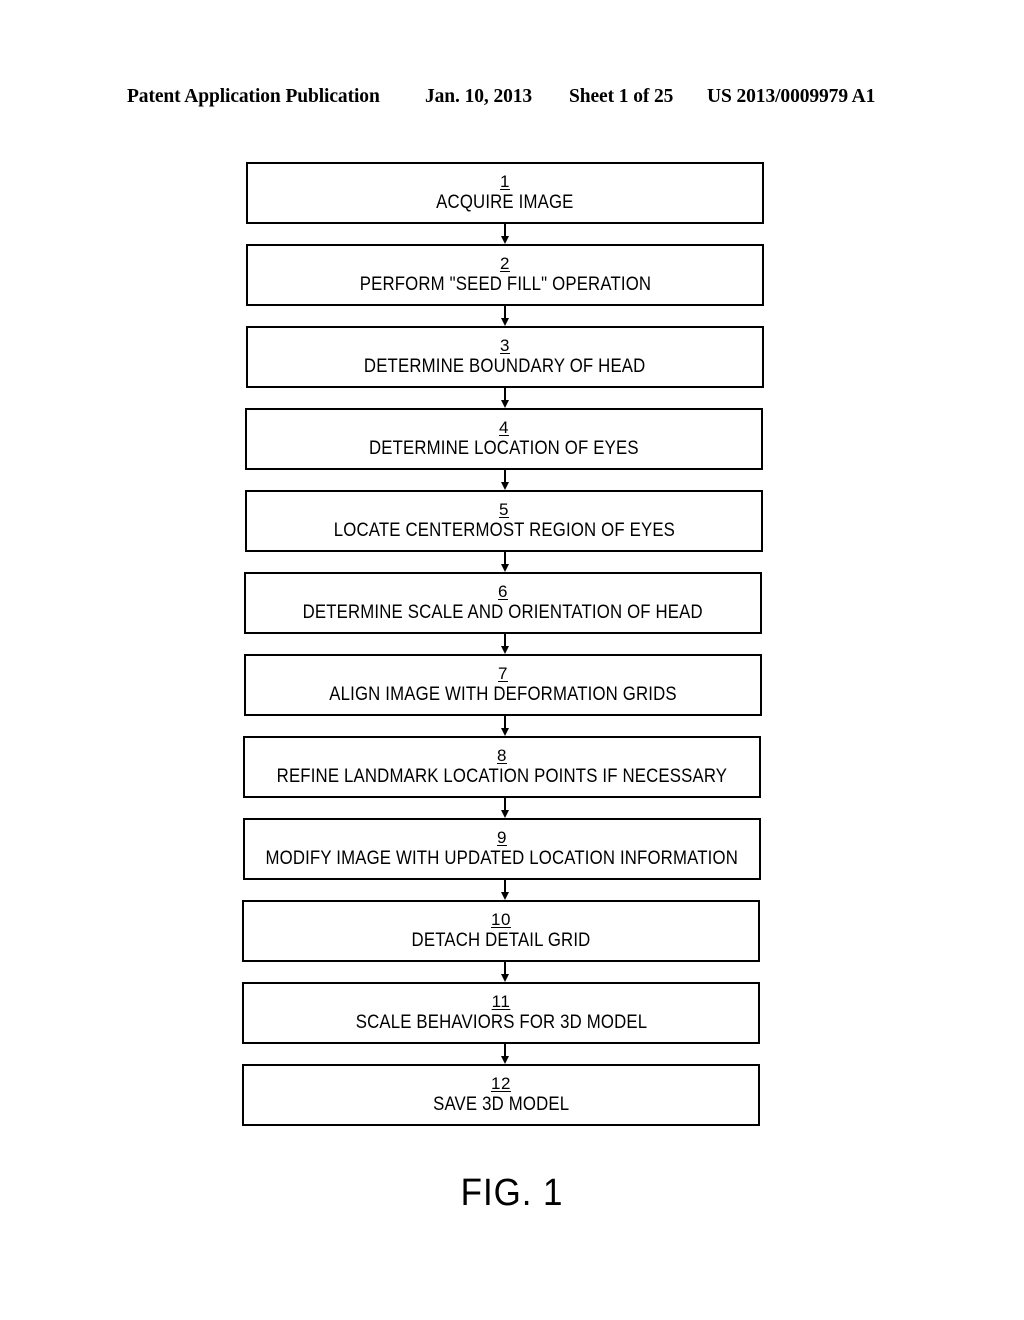  I want to click on flowchart-step-12: 12 SAVE 3D MODEL, so click(501, 1095).